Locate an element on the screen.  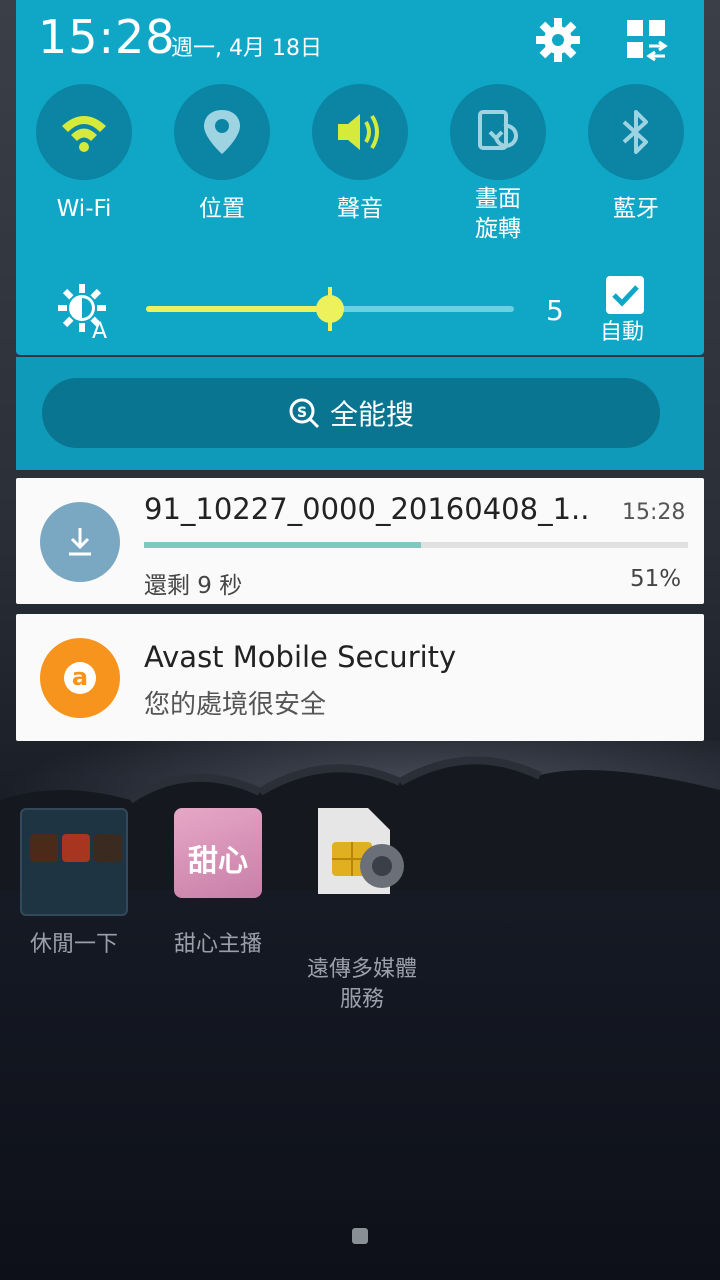
location-icon is located at coordinates (222, 132).